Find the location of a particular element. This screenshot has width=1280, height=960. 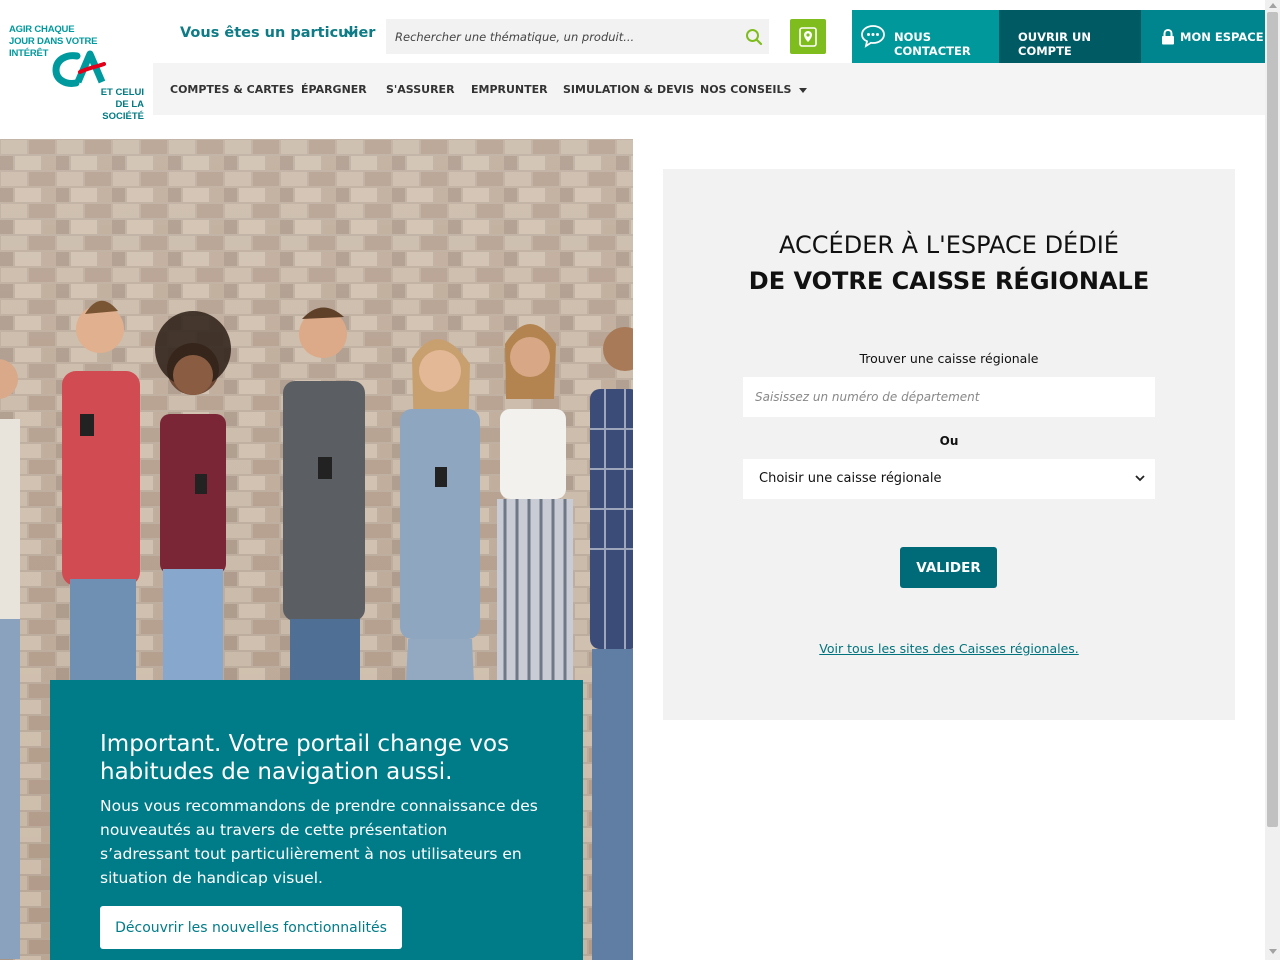

my-space-button: MON ESPACE is located at coordinates (1203, 36).